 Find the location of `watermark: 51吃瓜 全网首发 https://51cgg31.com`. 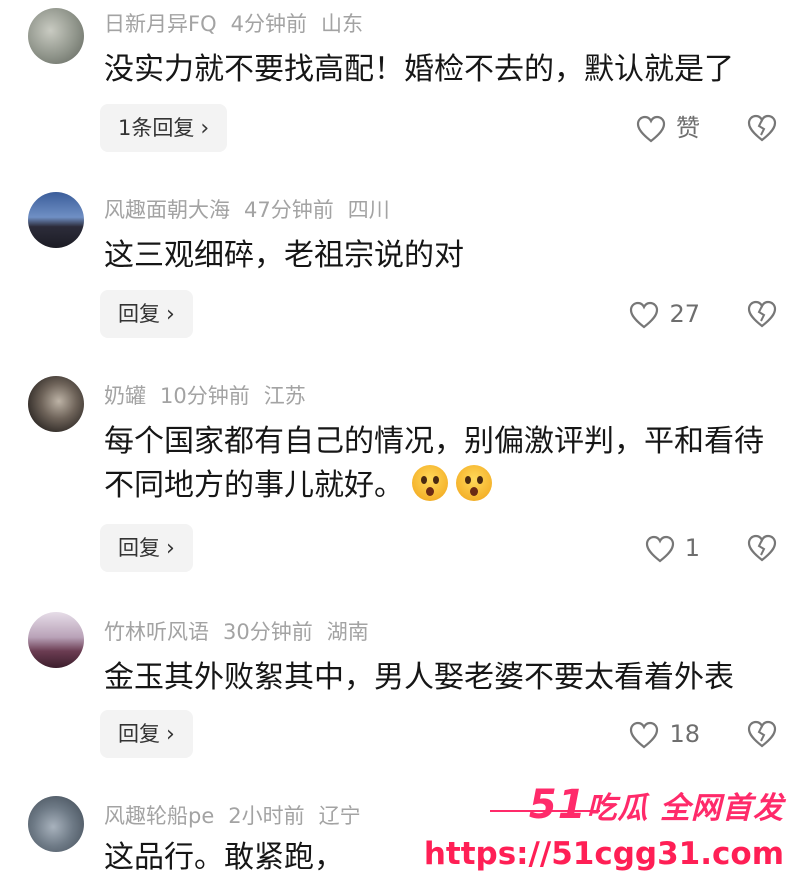

watermark: 51吃瓜 全网首发 https://51cgg31.com is located at coordinates (607, 828).